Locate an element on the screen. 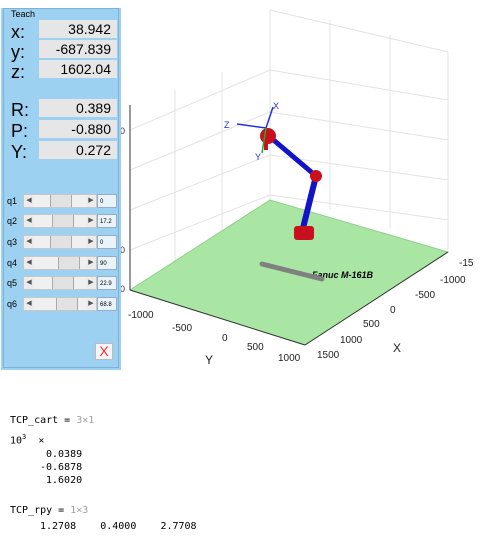 The image size is (489, 541). rpy-value: 0.4000 is located at coordinates (118, 526).